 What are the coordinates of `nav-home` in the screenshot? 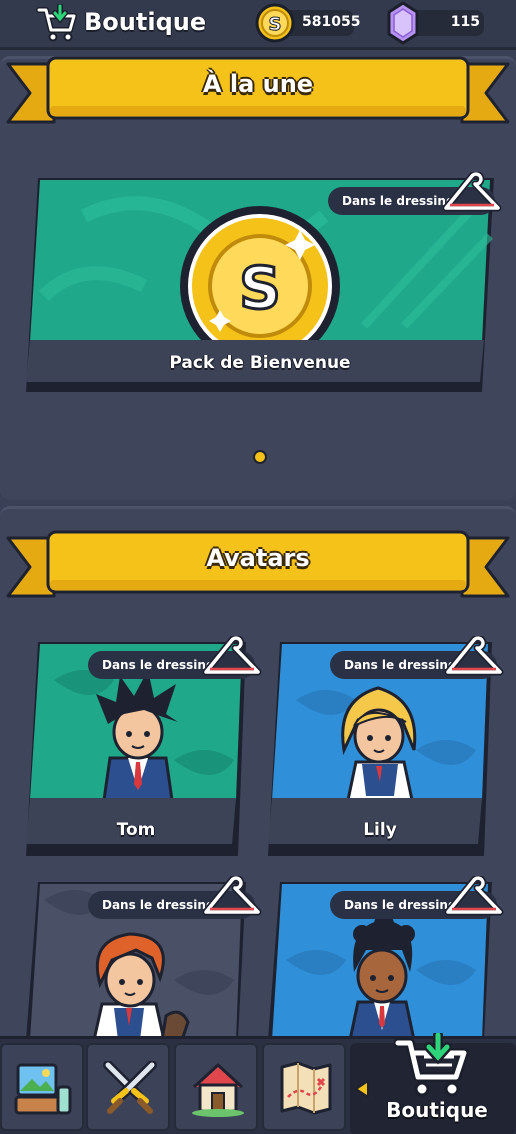 It's located at (216, 1087).